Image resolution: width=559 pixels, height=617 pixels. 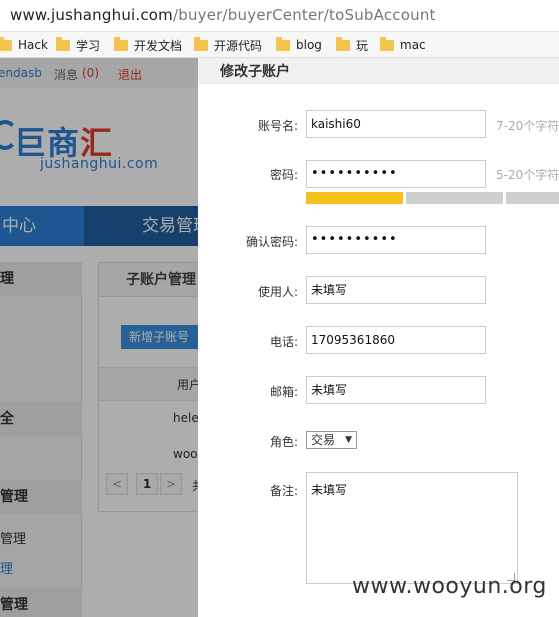 What do you see at coordinates (283, 342) in the screenshot?
I see `phone-label: 电话:` at bounding box center [283, 342].